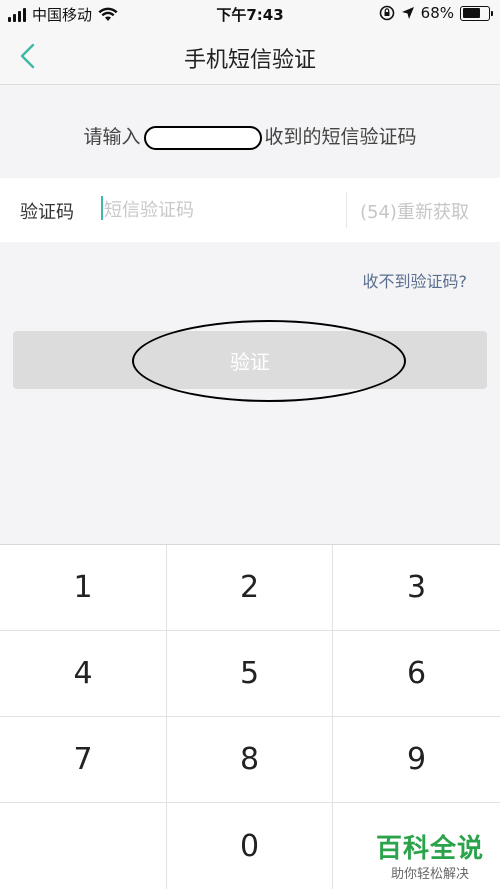  I want to click on resend-code-button: (54)重新获取, so click(414, 211).